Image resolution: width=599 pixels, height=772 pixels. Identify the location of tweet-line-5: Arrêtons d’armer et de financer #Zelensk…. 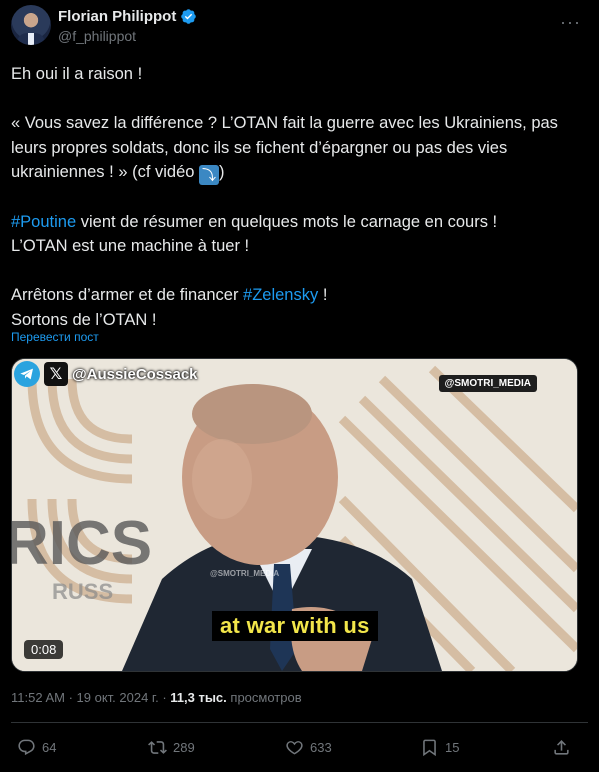
(298, 295).